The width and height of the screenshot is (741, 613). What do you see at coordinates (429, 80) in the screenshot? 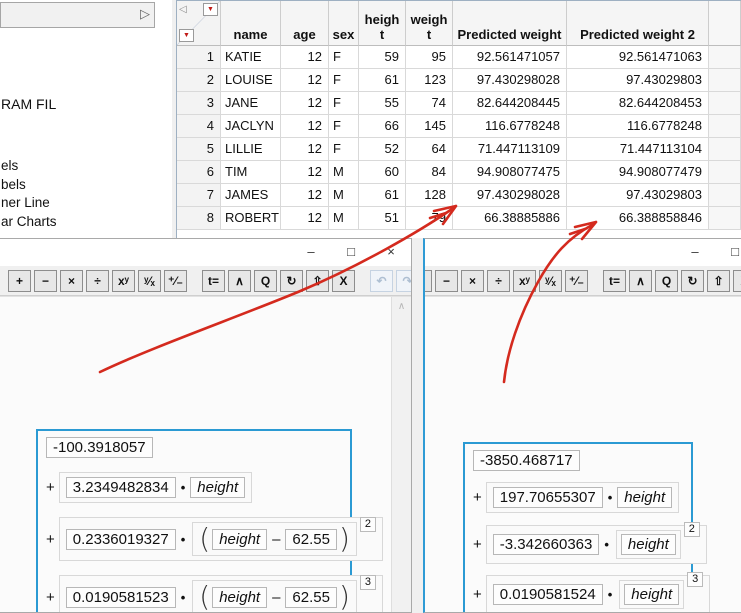
I see `weight-cell: 123` at bounding box center [429, 80].